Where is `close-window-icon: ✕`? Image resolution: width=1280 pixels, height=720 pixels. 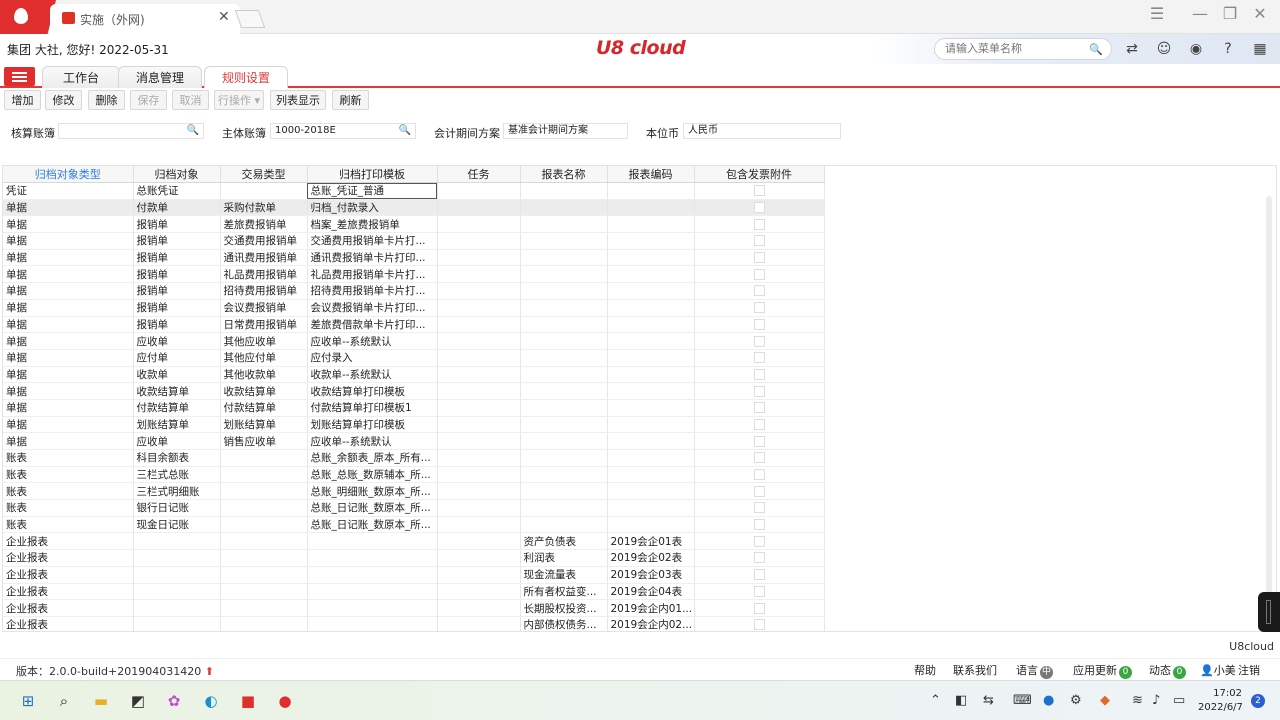
close-window-icon: ✕ is located at coordinates (1260, 13).